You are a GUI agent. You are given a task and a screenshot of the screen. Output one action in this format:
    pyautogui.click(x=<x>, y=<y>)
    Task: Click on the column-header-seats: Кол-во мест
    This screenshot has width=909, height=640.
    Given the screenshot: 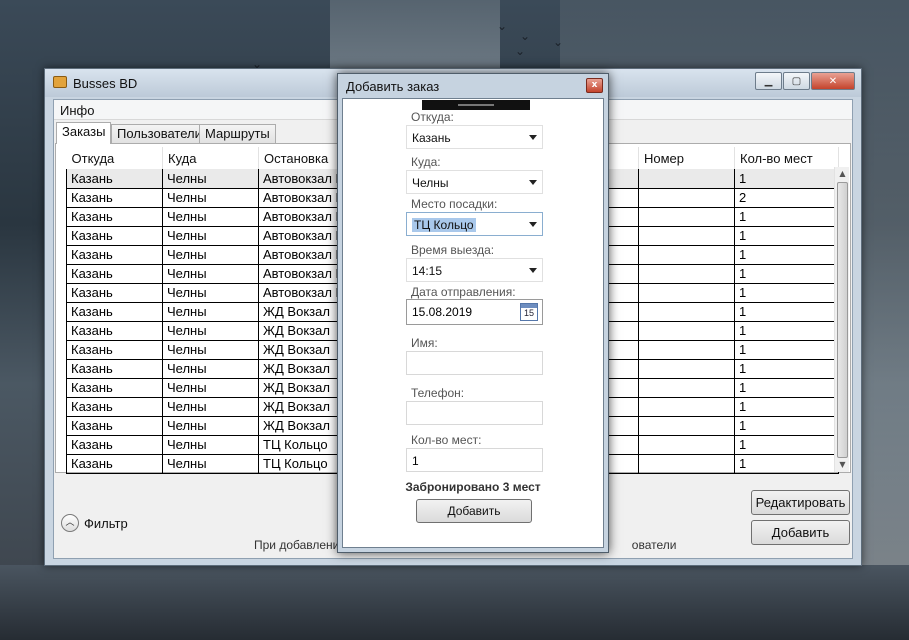 What is the action you would take?
    pyautogui.click(x=786, y=158)
    